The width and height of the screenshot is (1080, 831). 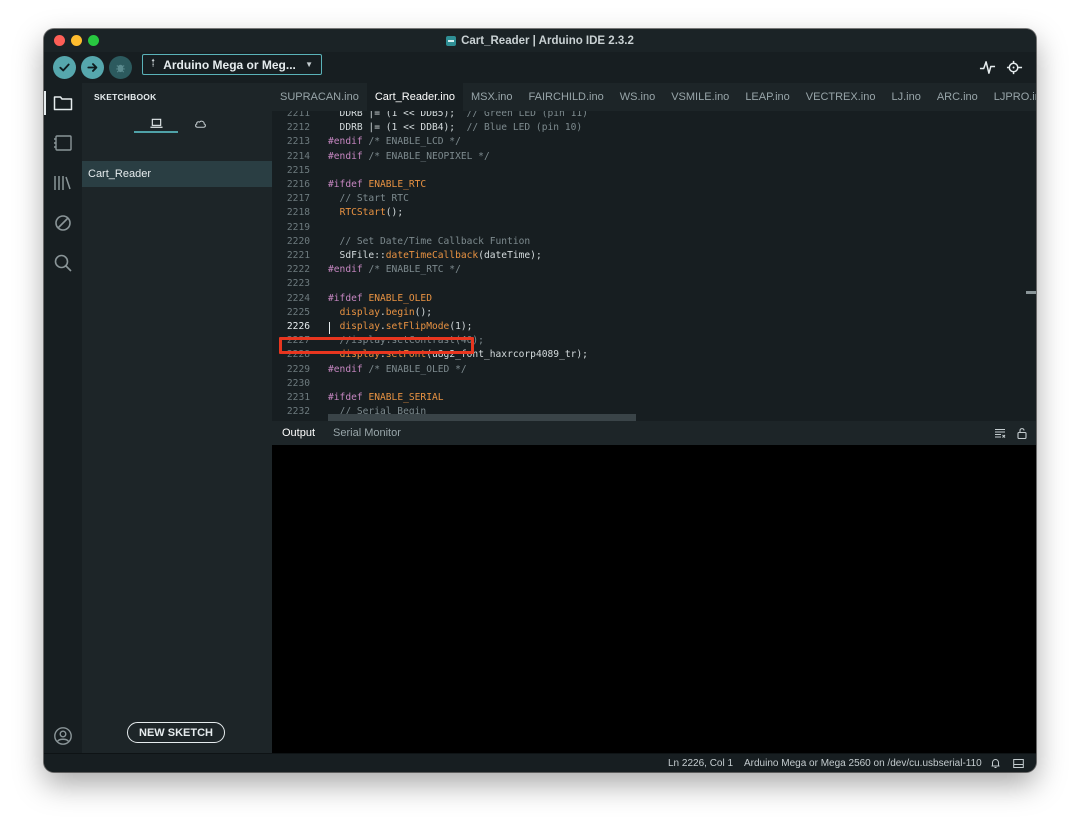 I want to click on board-selector: ⭫ Arduino Mega or Meg... ▼, so click(x=232, y=64).